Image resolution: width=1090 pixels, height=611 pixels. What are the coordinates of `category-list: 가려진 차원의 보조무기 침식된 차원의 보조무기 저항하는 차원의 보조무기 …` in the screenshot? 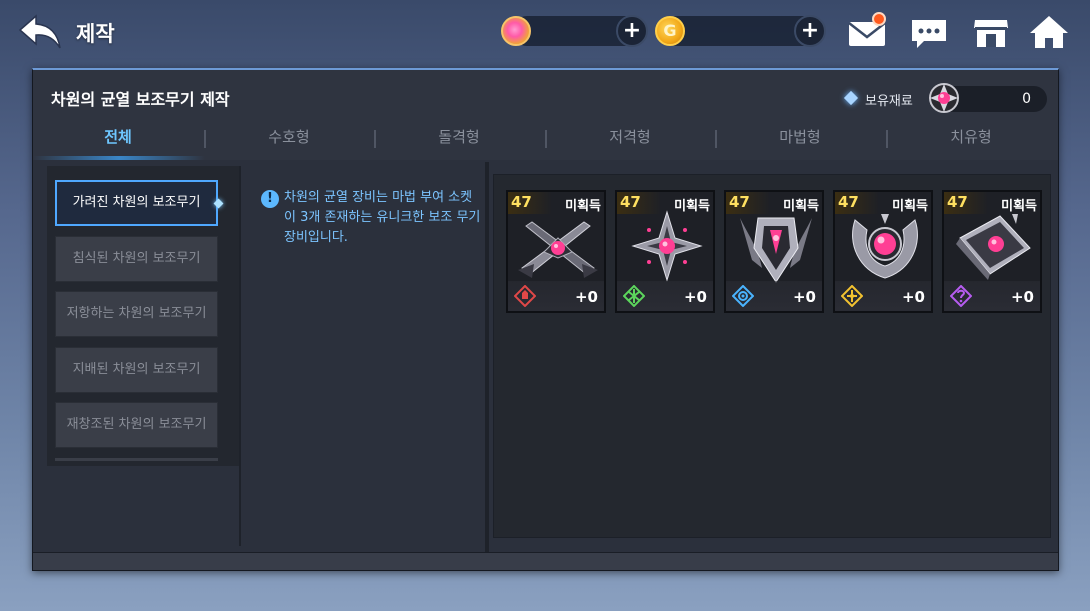 It's located at (143, 316).